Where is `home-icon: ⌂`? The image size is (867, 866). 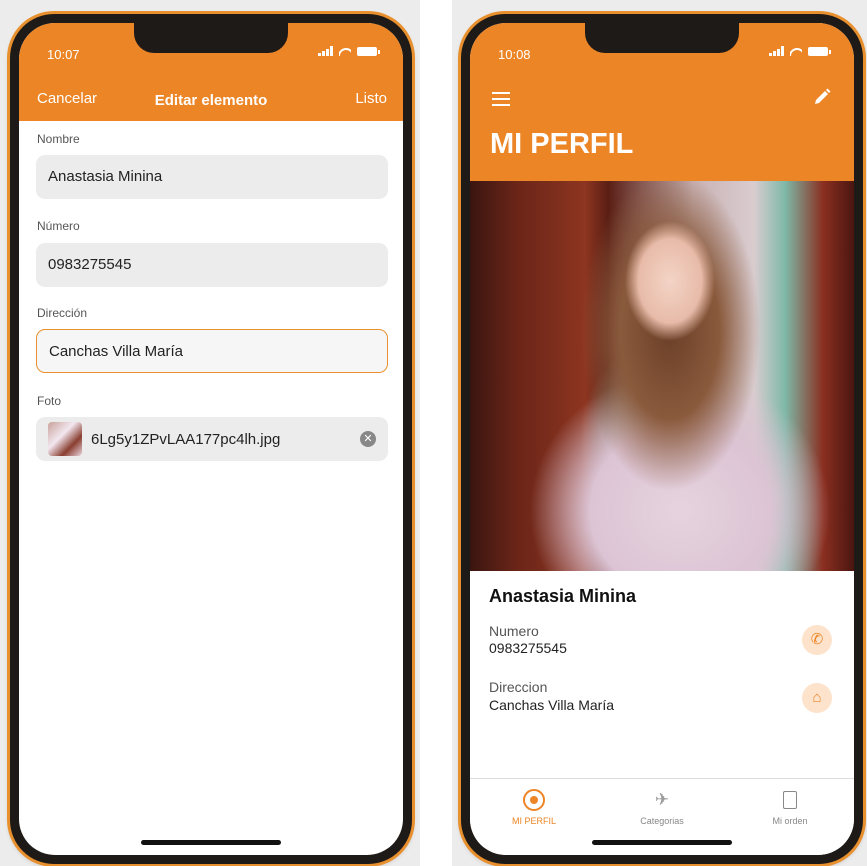 home-icon: ⌂ is located at coordinates (817, 697).